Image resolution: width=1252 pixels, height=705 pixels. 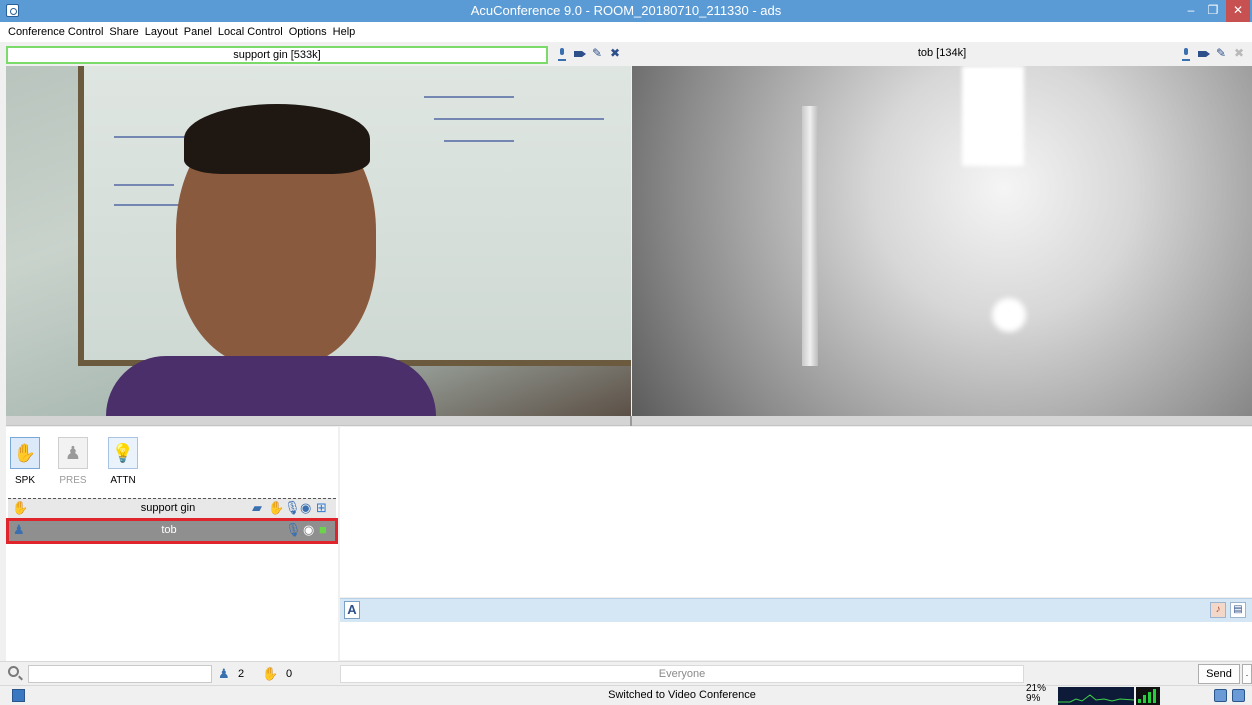 I want to click on participant-row: ✋ support gin ▰ ✋ 🎙 ◉ ⊞, so click(x=172, y=508).